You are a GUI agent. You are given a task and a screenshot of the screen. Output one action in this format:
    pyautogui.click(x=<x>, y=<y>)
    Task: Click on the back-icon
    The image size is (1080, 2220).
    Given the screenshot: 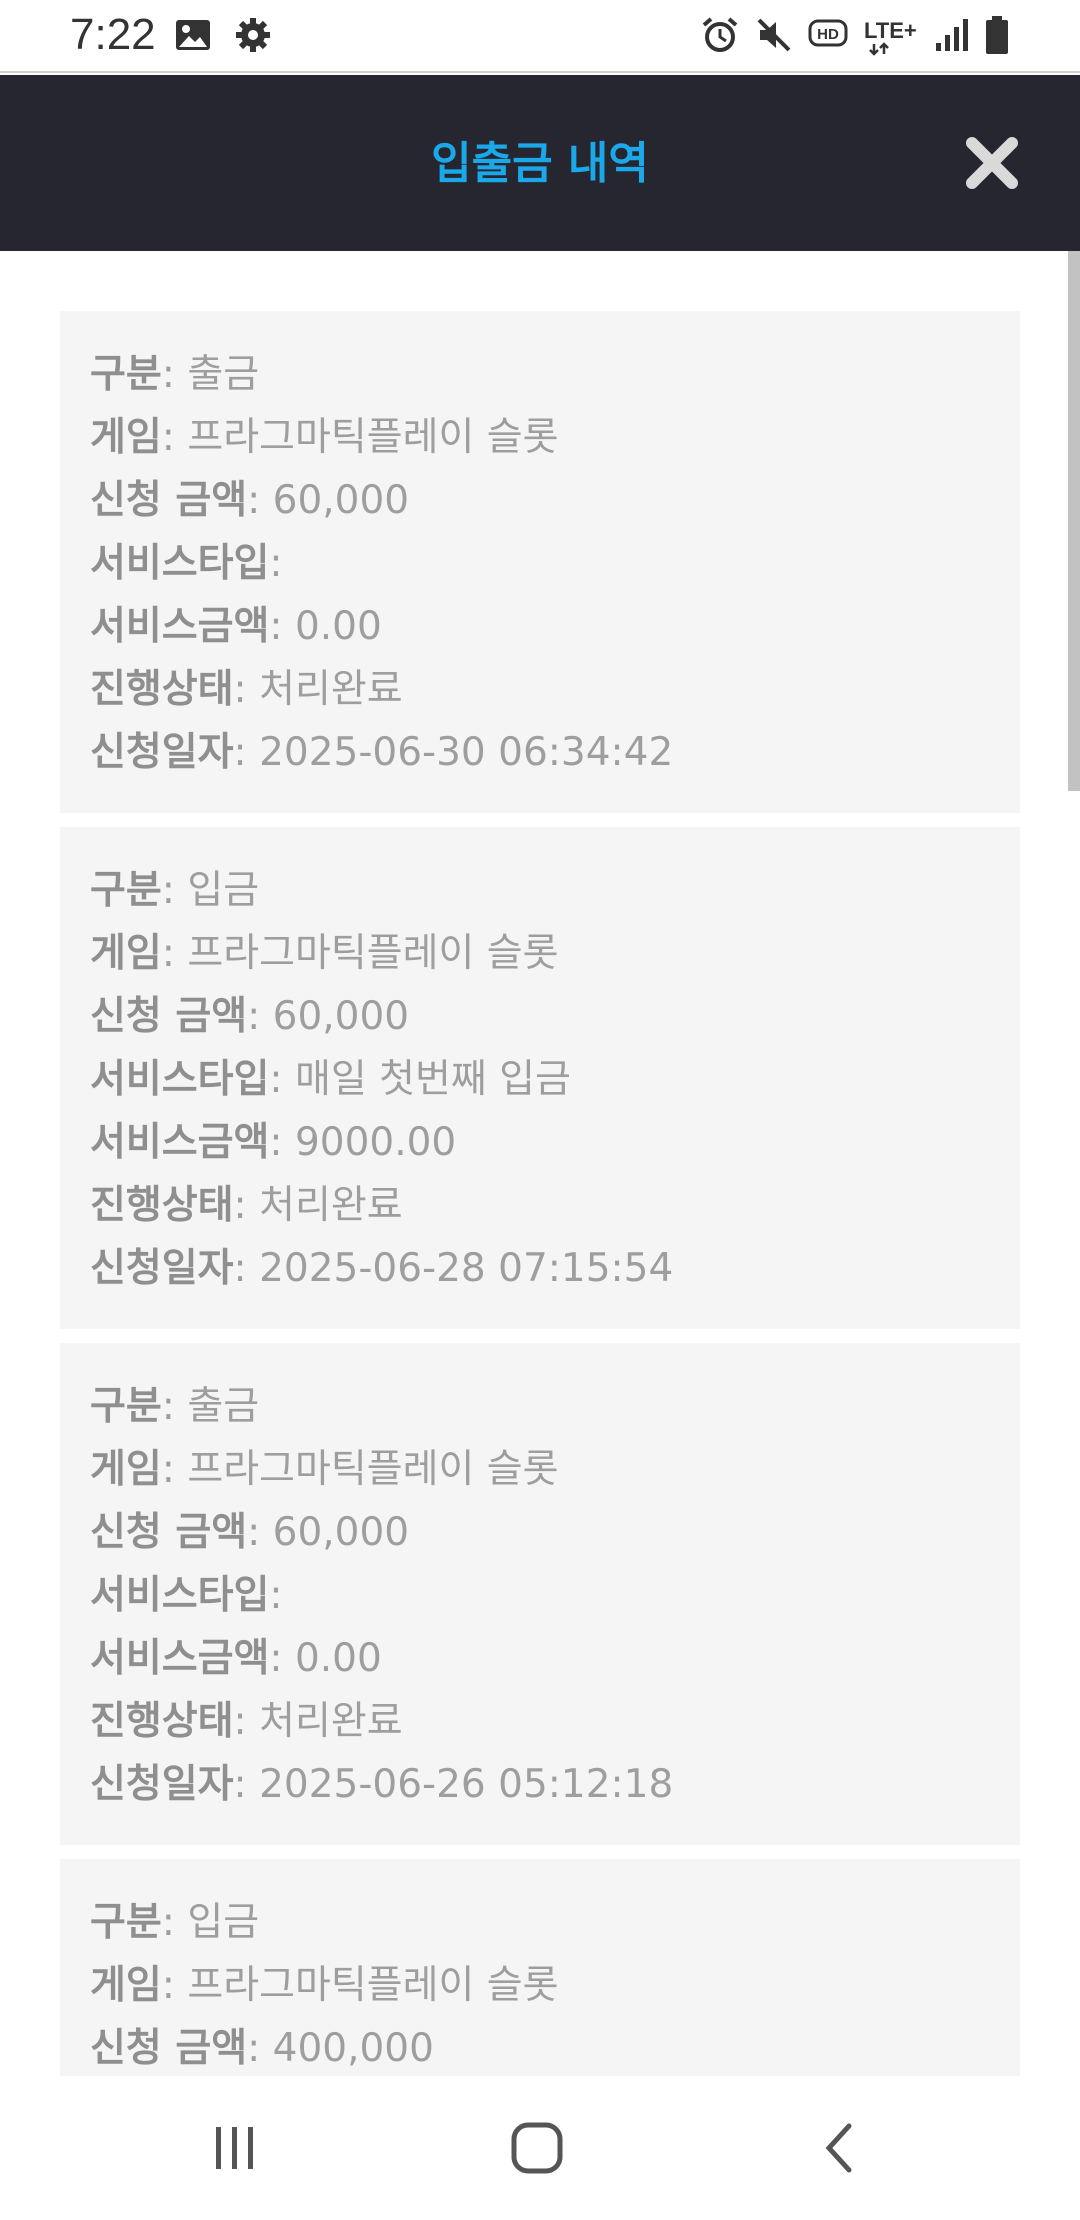 What is the action you would take?
    pyautogui.click(x=838, y=2148)
    